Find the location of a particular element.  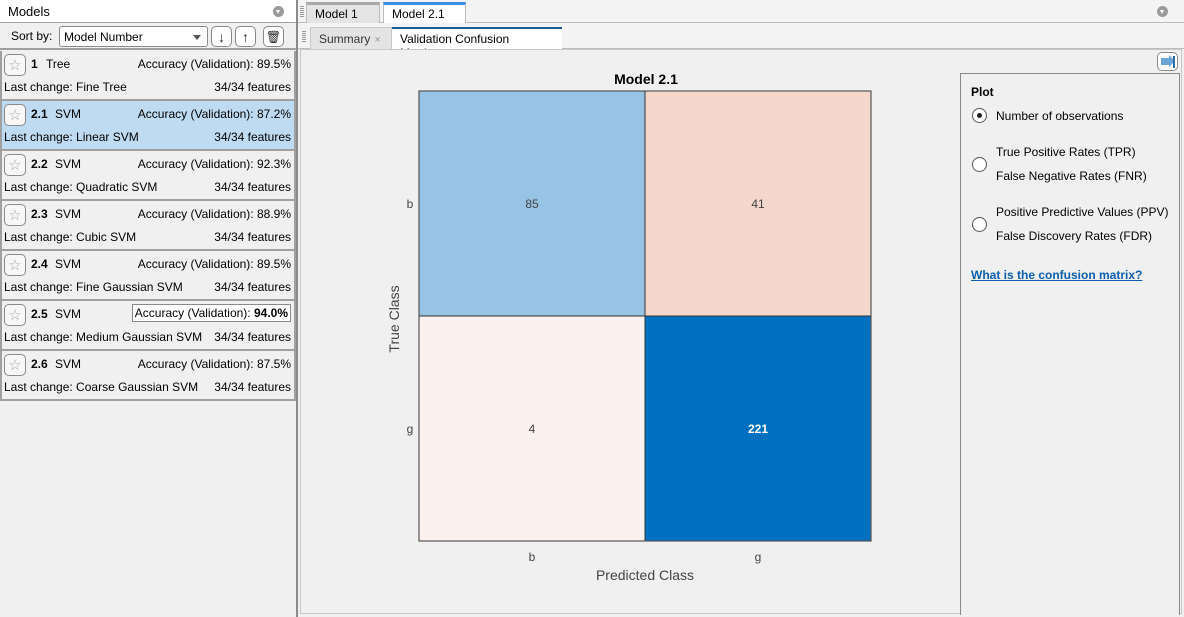

panel-splitter is located at coordinates (297, 308).